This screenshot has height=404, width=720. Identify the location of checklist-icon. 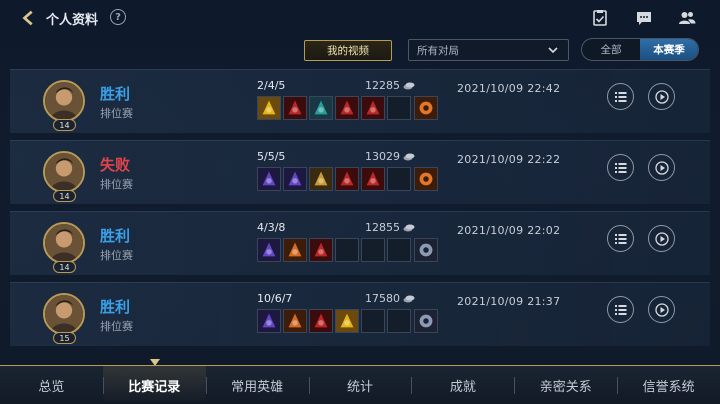
(600, 18).